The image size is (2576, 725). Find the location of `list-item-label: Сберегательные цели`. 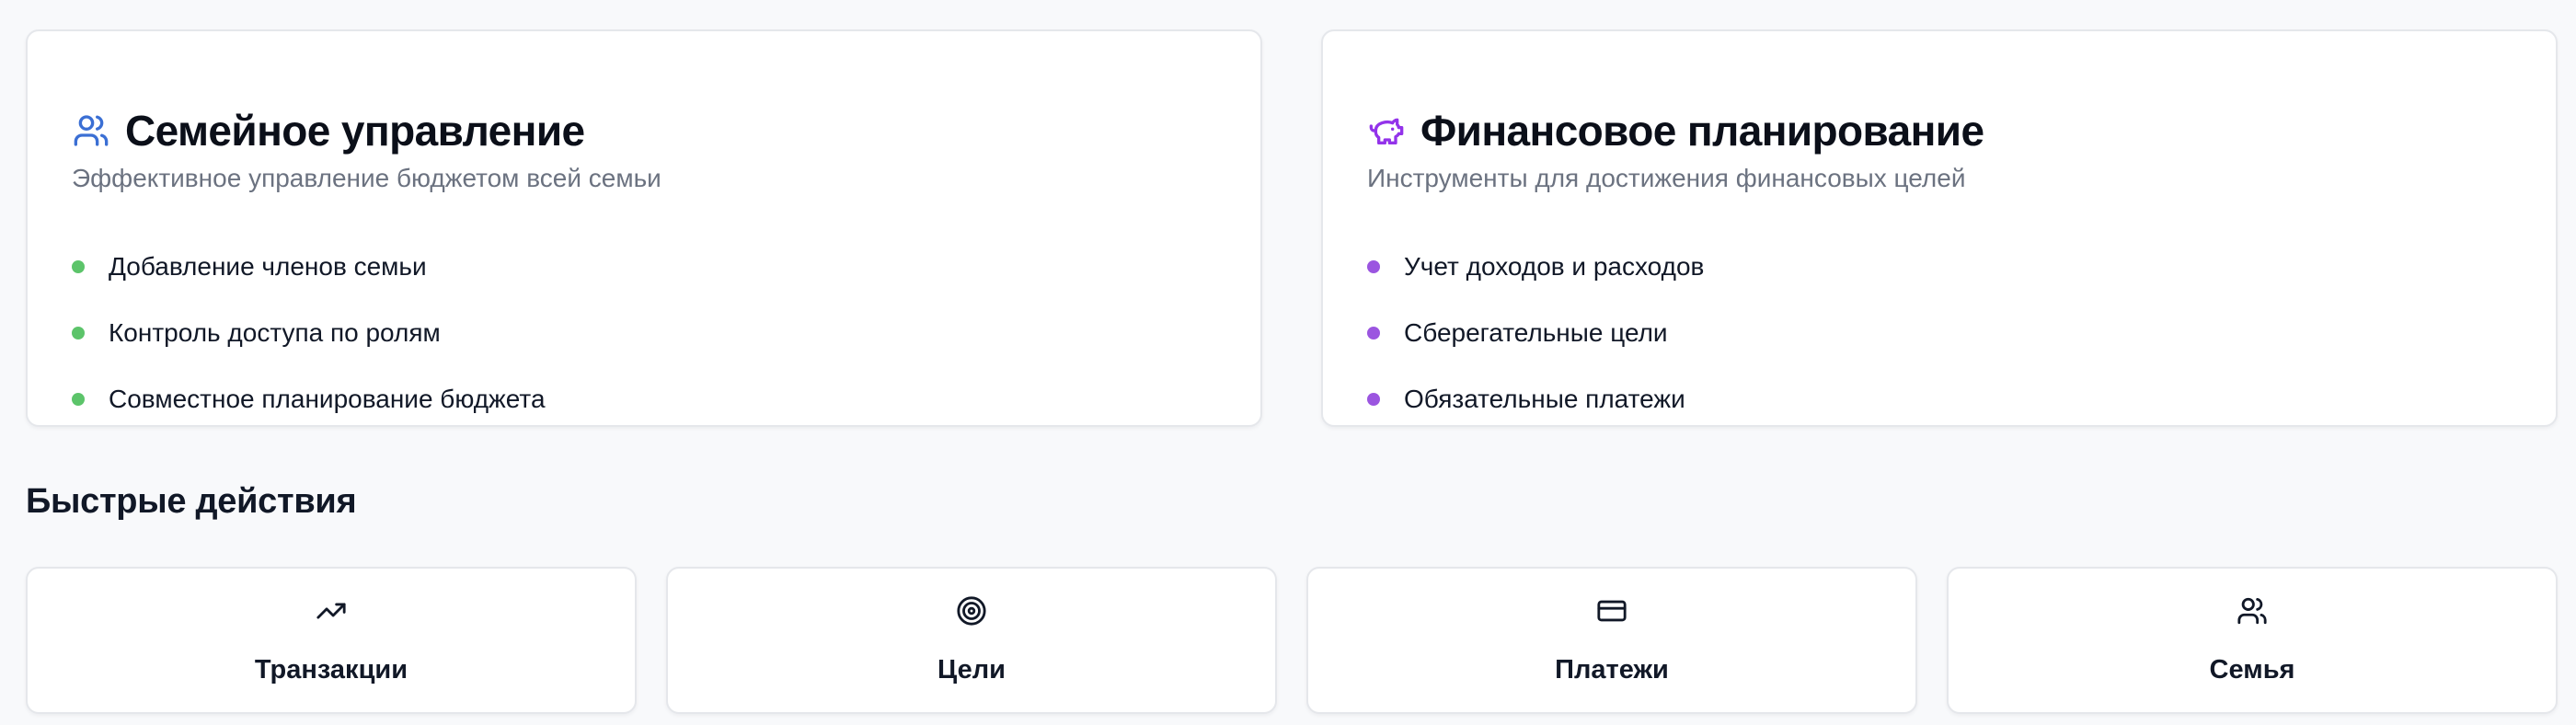

list-item-label: Сберегательные цели is located at coordinates (1536, 333).